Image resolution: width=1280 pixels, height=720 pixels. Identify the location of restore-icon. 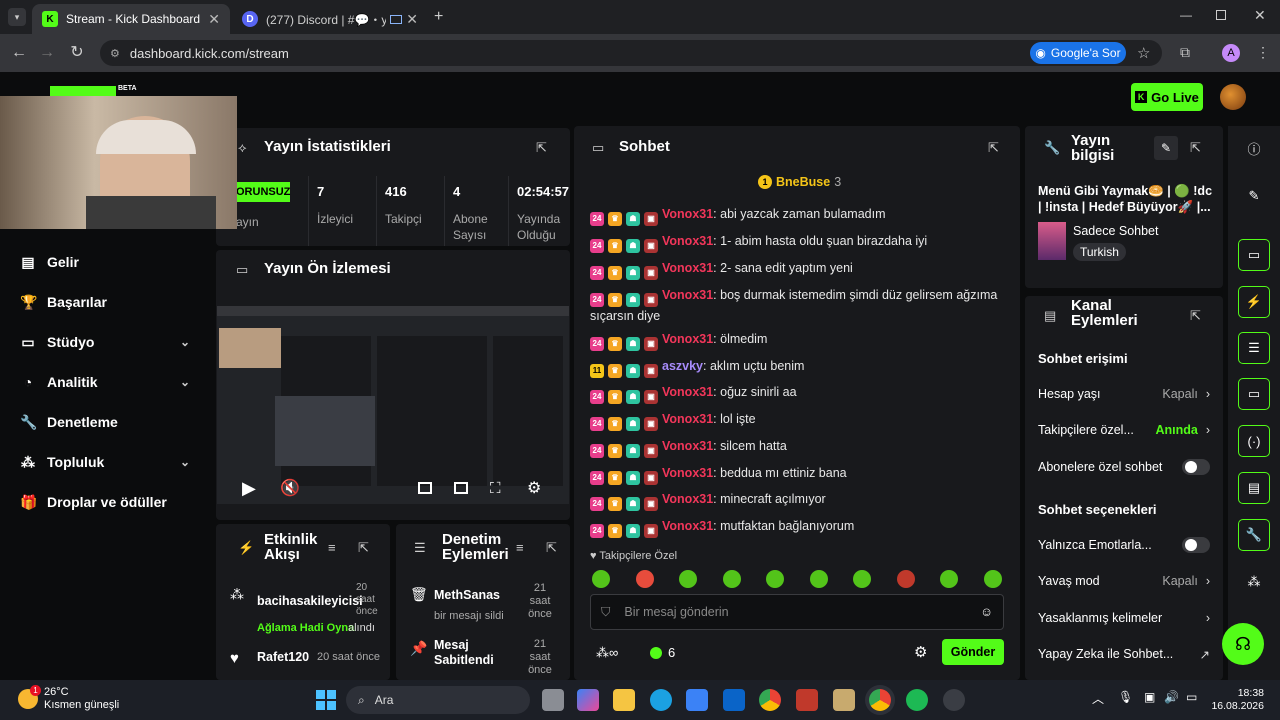
(1221, 15).